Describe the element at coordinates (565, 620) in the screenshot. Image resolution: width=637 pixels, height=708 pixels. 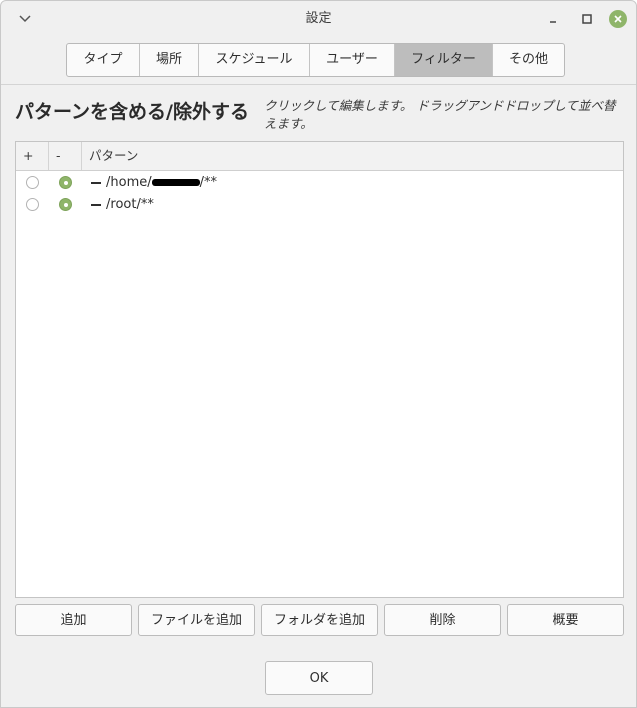
I see `summary-button: 概要` at that location.